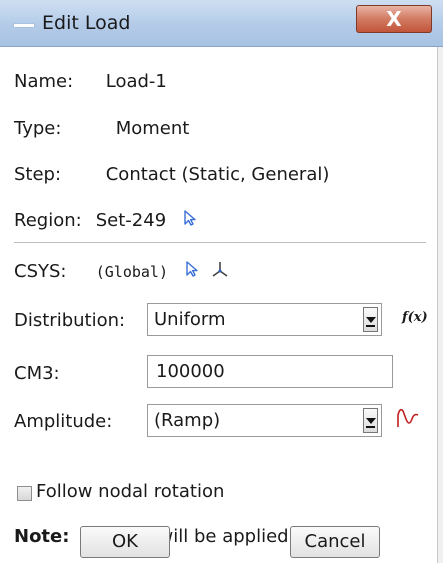 This screenshot has width=443, height=563. Describe the element at coordinates (131, 271) in the screenshot. I see `csys-value: (Global)` at that location.